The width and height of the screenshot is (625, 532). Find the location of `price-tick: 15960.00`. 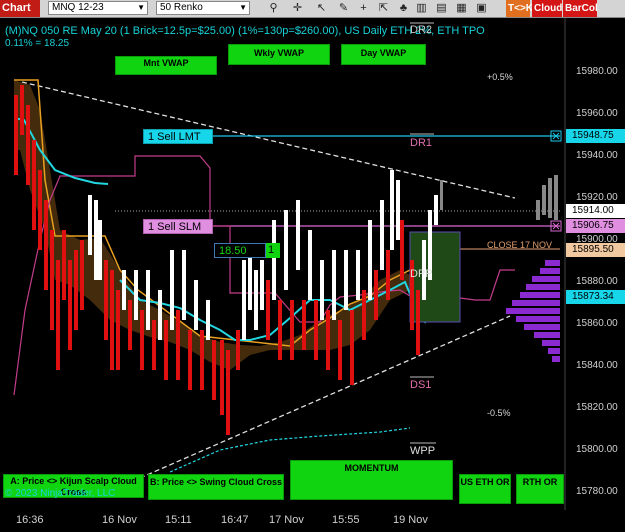

price-tick: 15960.00 is located at coordinates (597, 113).